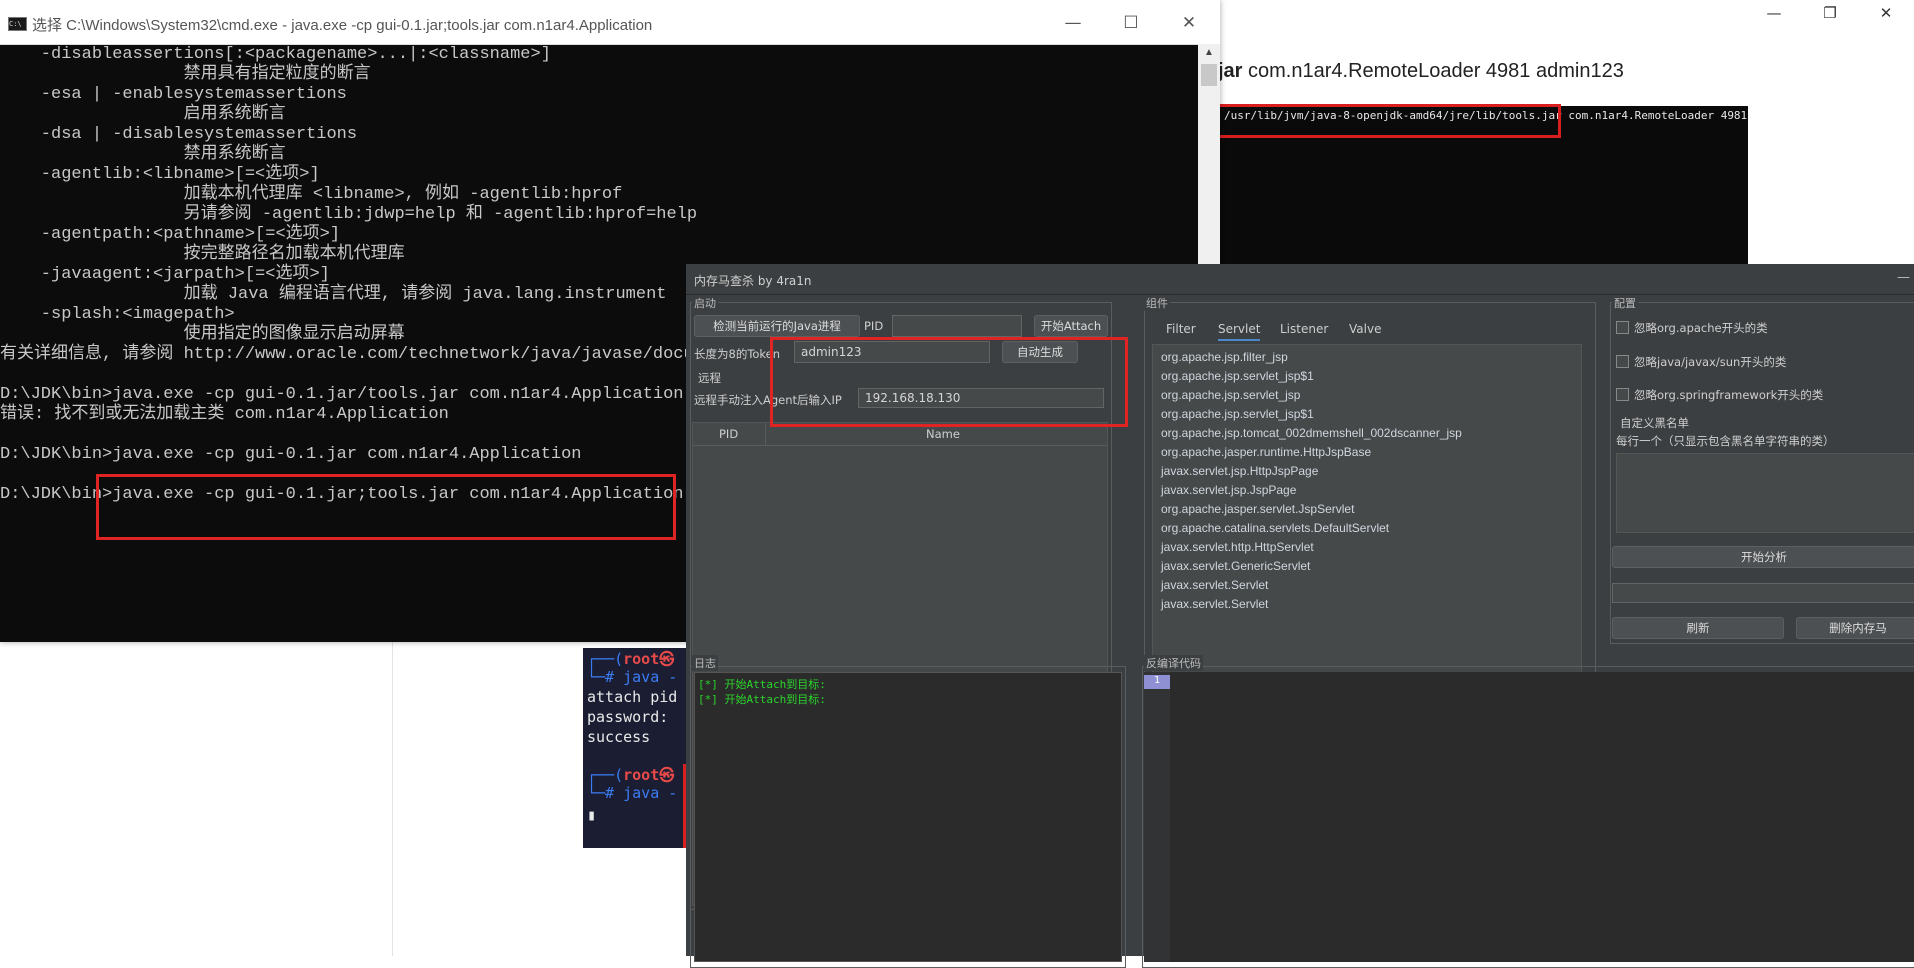 The image size is (1914, 968). Describe the element at coordinates (1763, 593) in the screenshot. I see `status-field` at that location.